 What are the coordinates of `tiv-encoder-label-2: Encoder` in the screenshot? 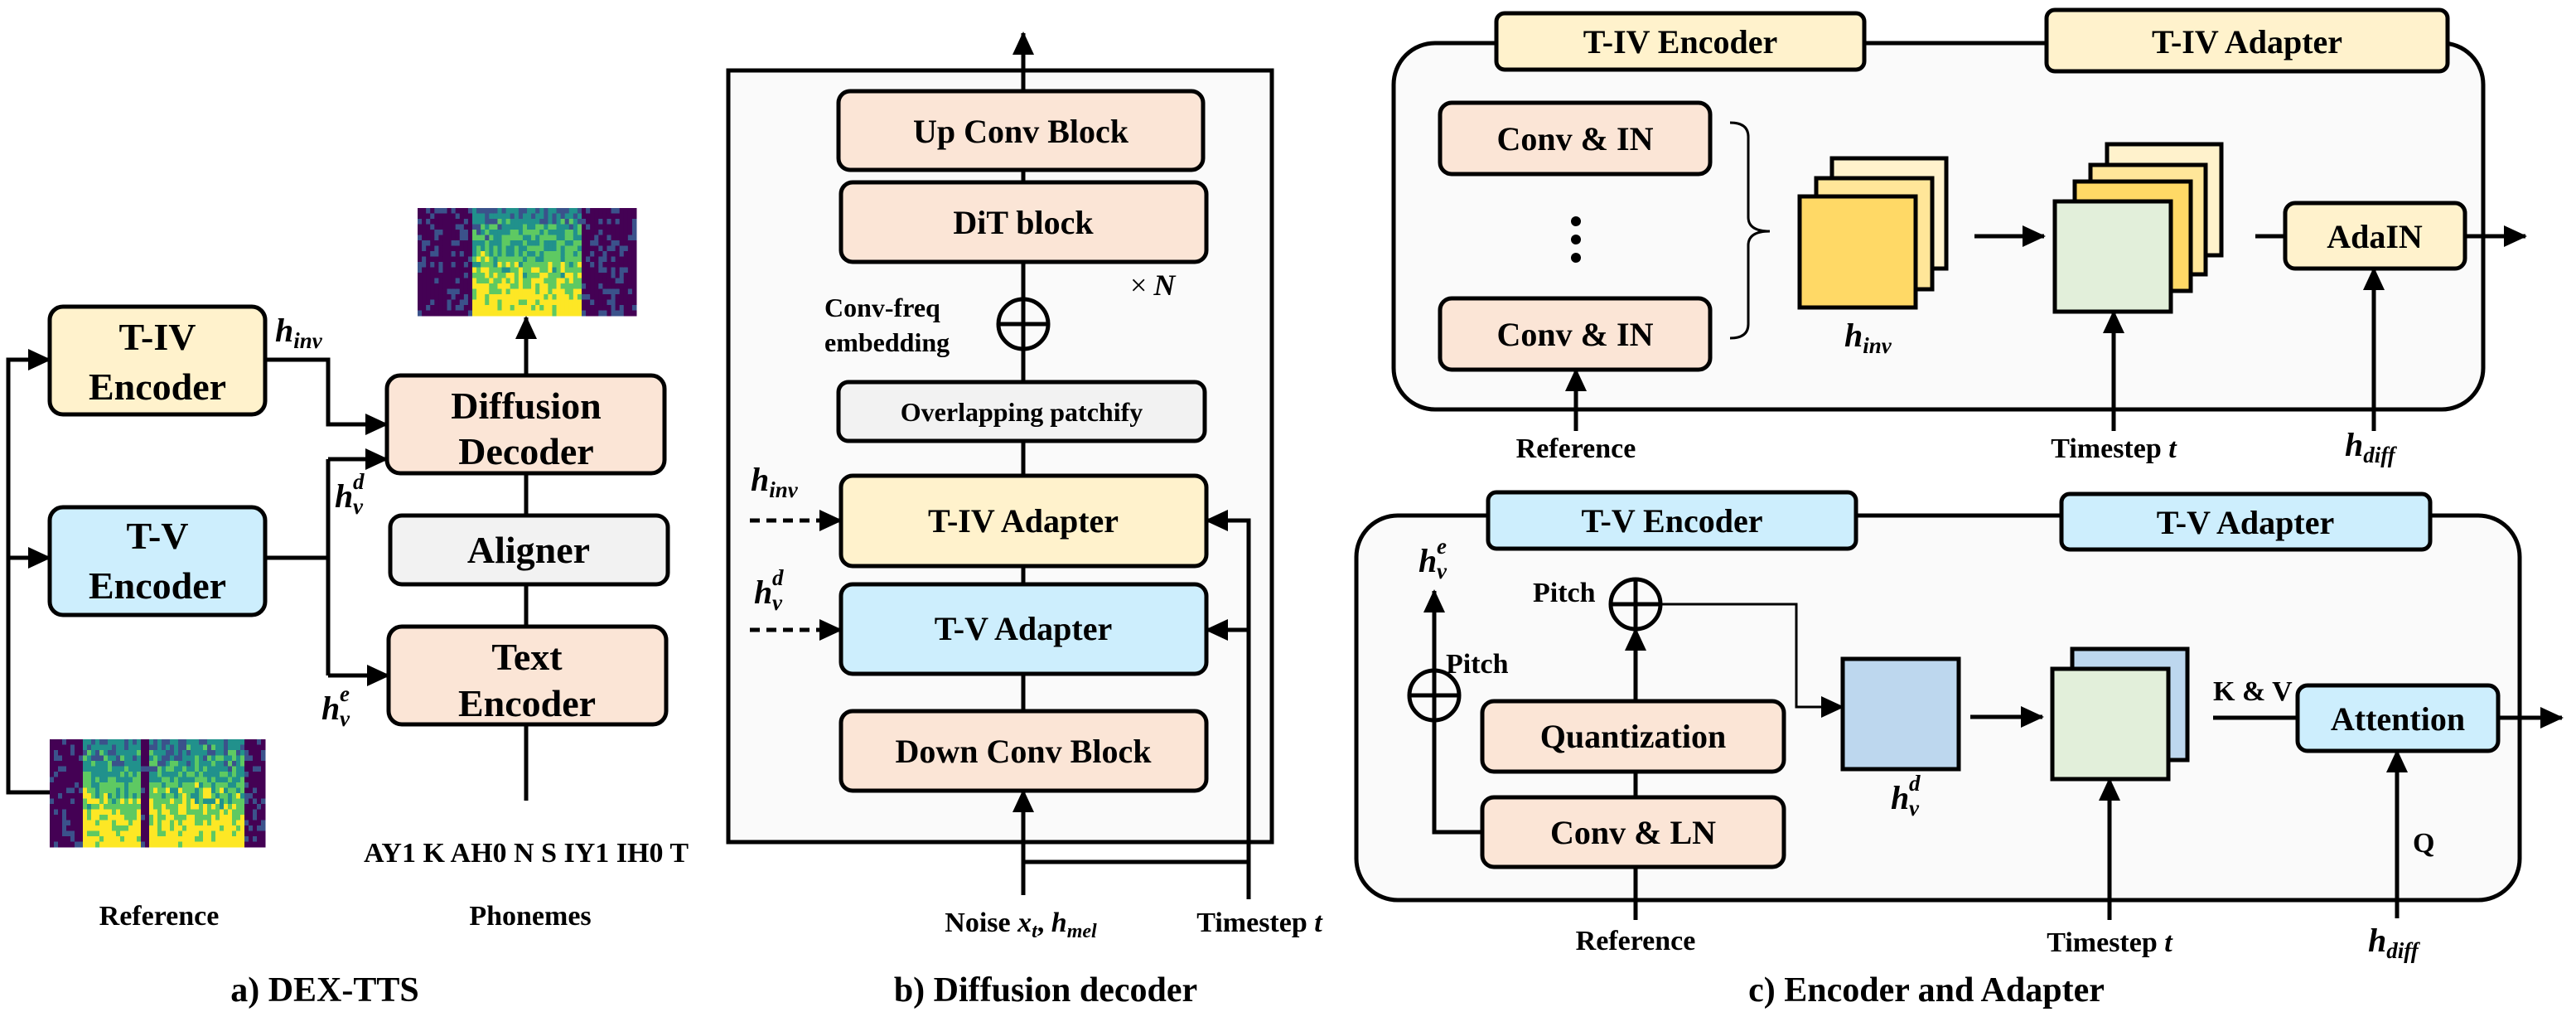 It's located at (157, 387).